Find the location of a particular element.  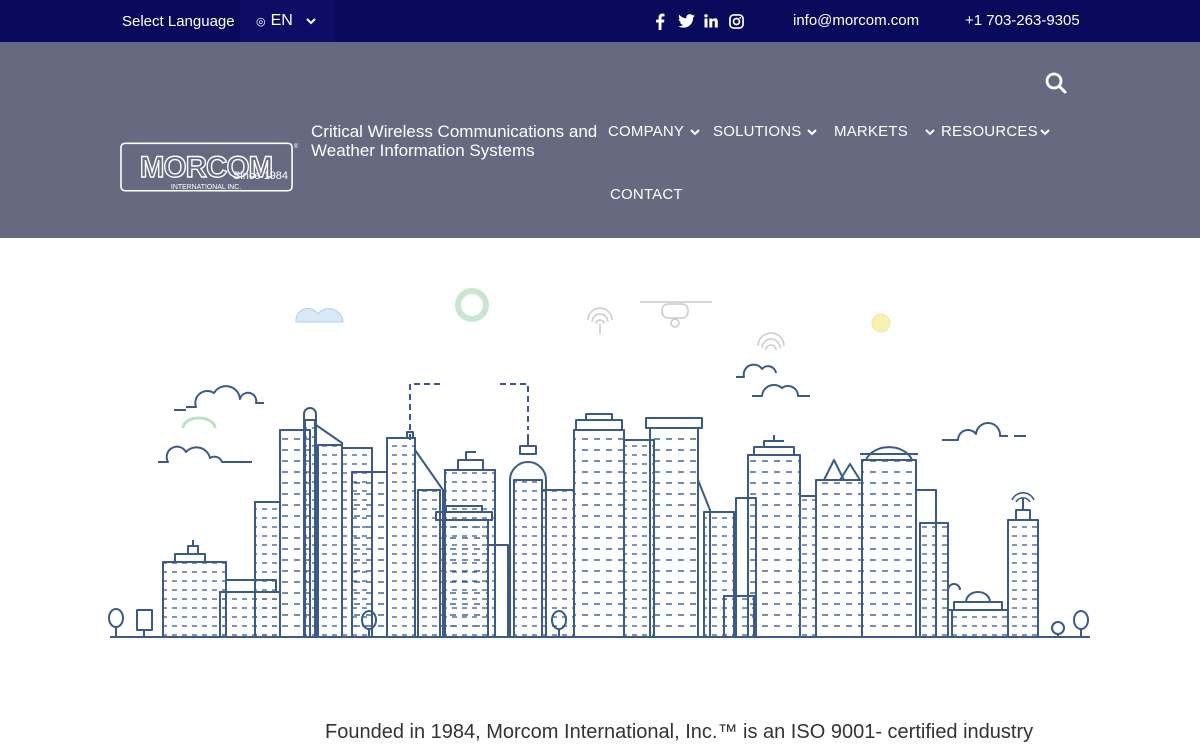

linkedin-link is located at coordinates (711, 21).